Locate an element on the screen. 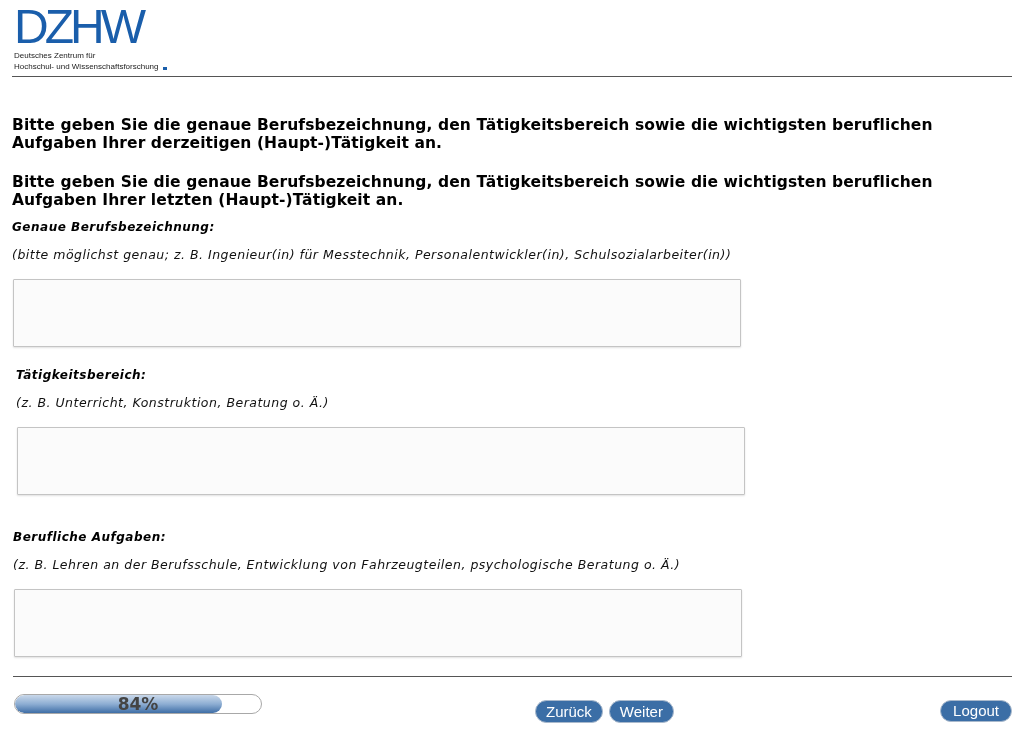 Image resolution: width=1024 pixels, height=750 pixels. progress-reading: 84% is located at coordinates (138, 704).